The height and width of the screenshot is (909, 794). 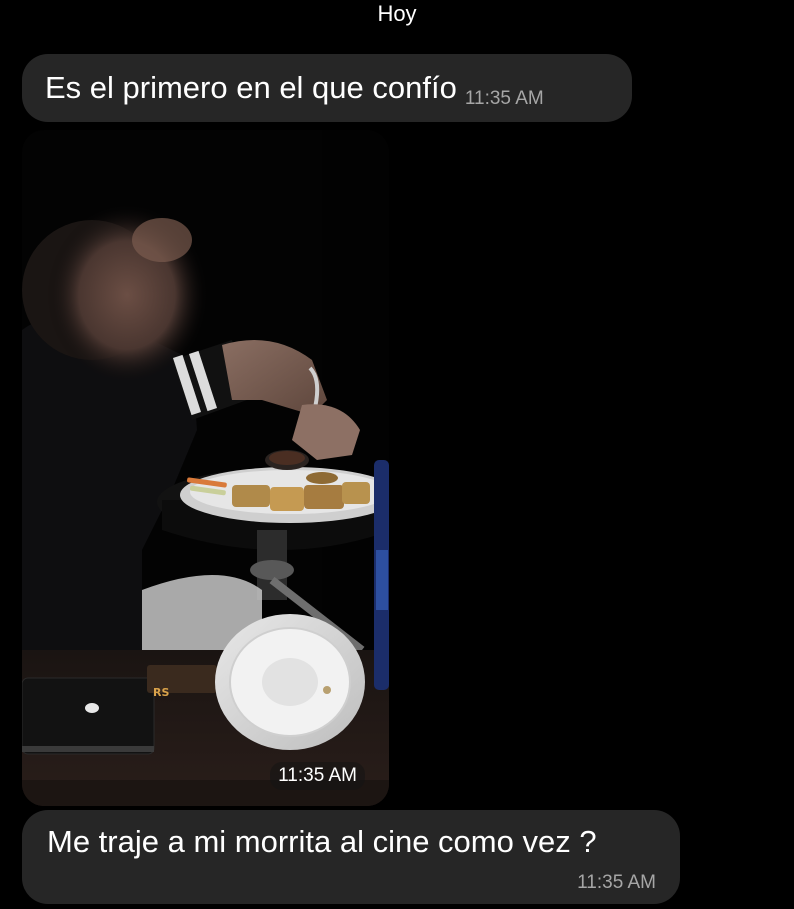 I want to click on message-text: Me traje a mi morrita al cine como vez ?, so click(x=322, y=841).